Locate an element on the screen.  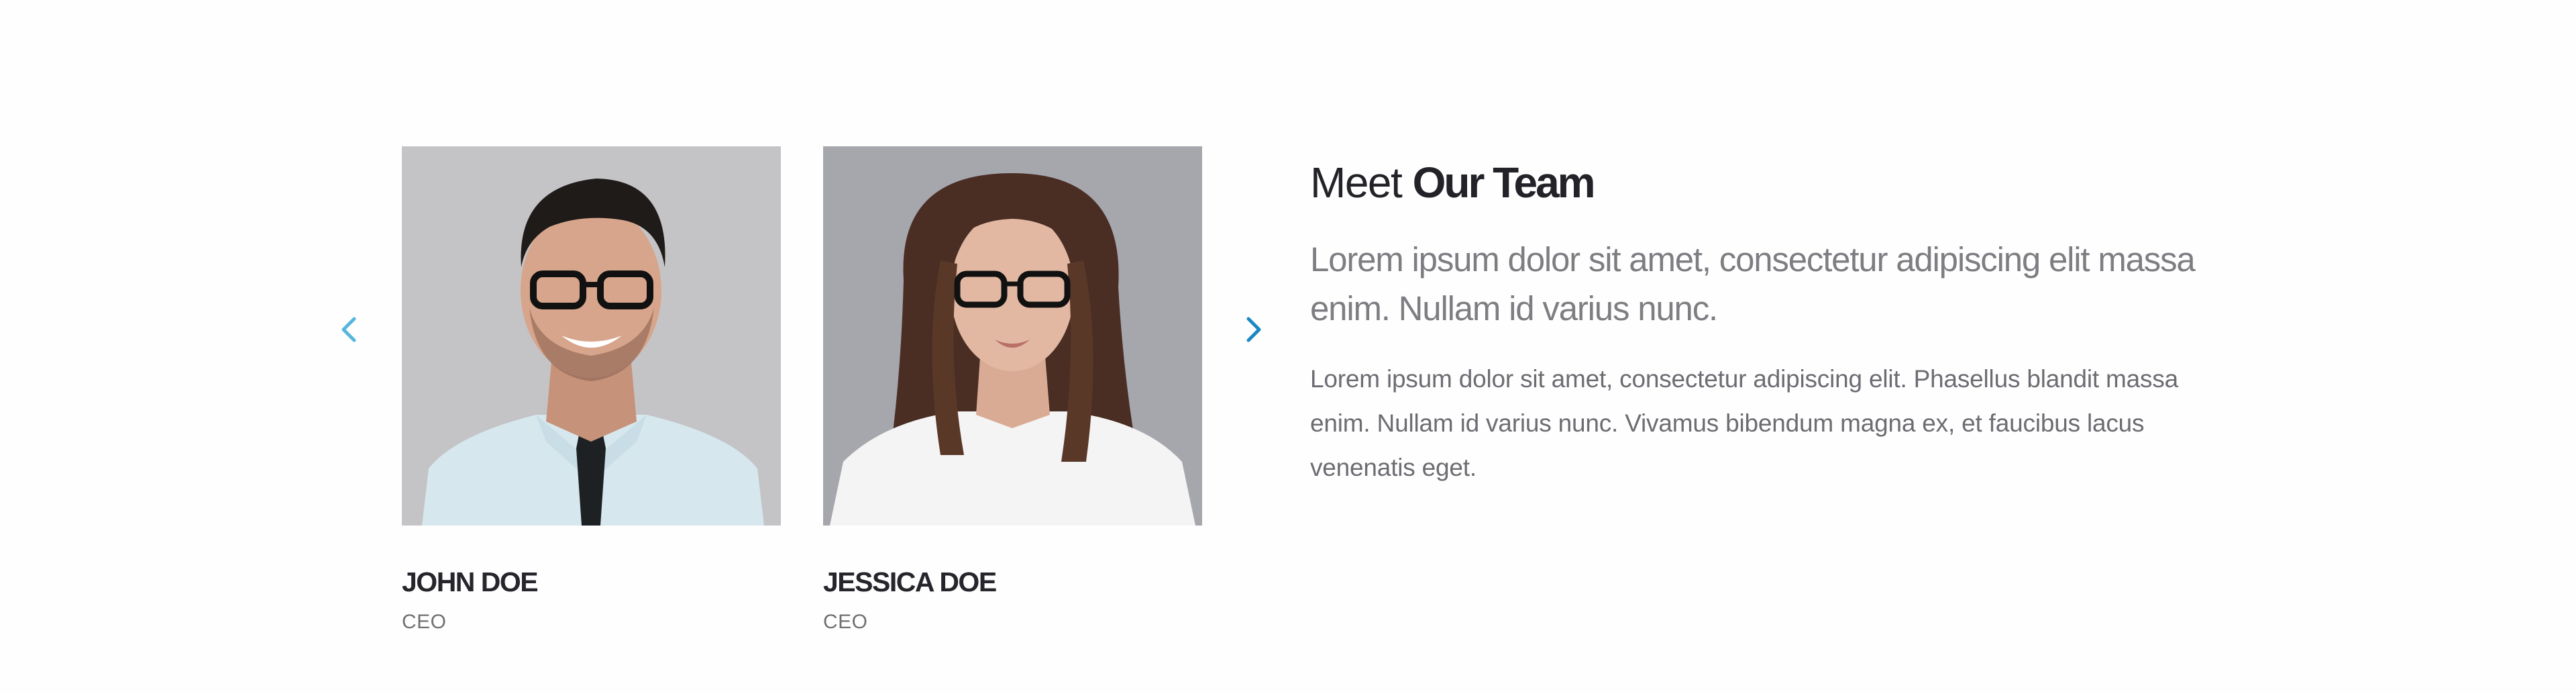
team-photo-john is located at coordinates (591, 336).